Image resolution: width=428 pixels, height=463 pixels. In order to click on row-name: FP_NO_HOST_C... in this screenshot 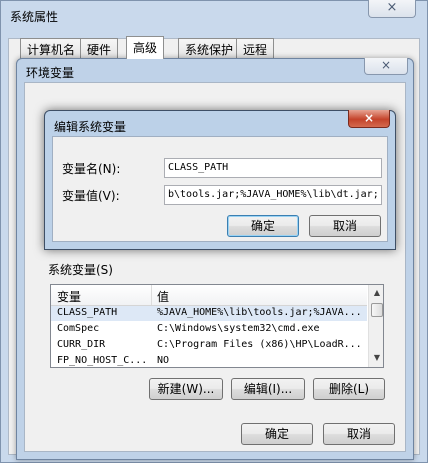, I will do `click(102, 360)`.